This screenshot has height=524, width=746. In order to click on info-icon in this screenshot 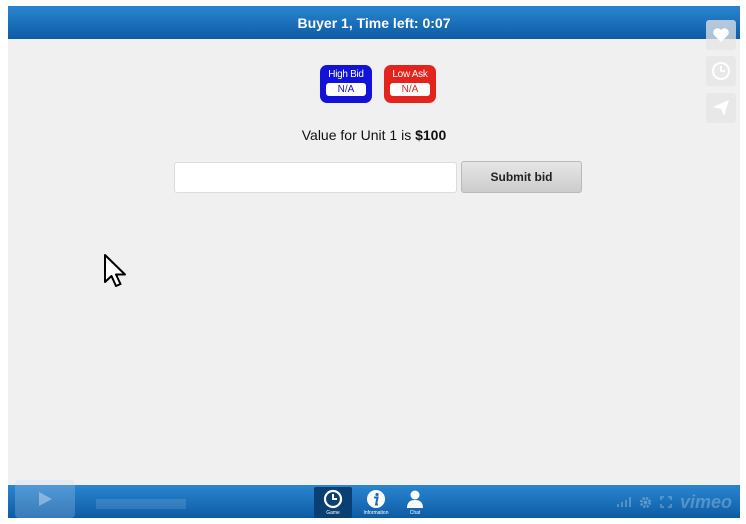, I will do `click(376, 499)`.